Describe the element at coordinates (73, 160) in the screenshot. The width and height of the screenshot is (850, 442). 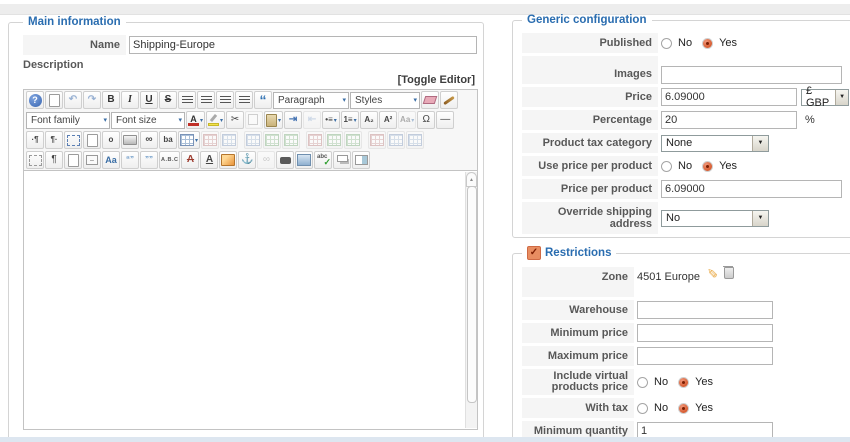
I see `edit-attributes-icon` at that location.